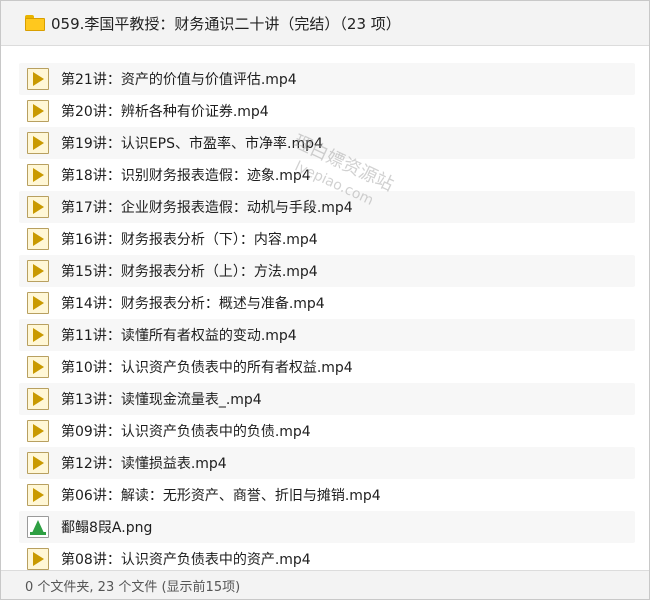 This screenshot has width=650, height=600. I want to click on file-row: 第18讲：识别财务报表造假：迹象.mp4, so click(327, 175).